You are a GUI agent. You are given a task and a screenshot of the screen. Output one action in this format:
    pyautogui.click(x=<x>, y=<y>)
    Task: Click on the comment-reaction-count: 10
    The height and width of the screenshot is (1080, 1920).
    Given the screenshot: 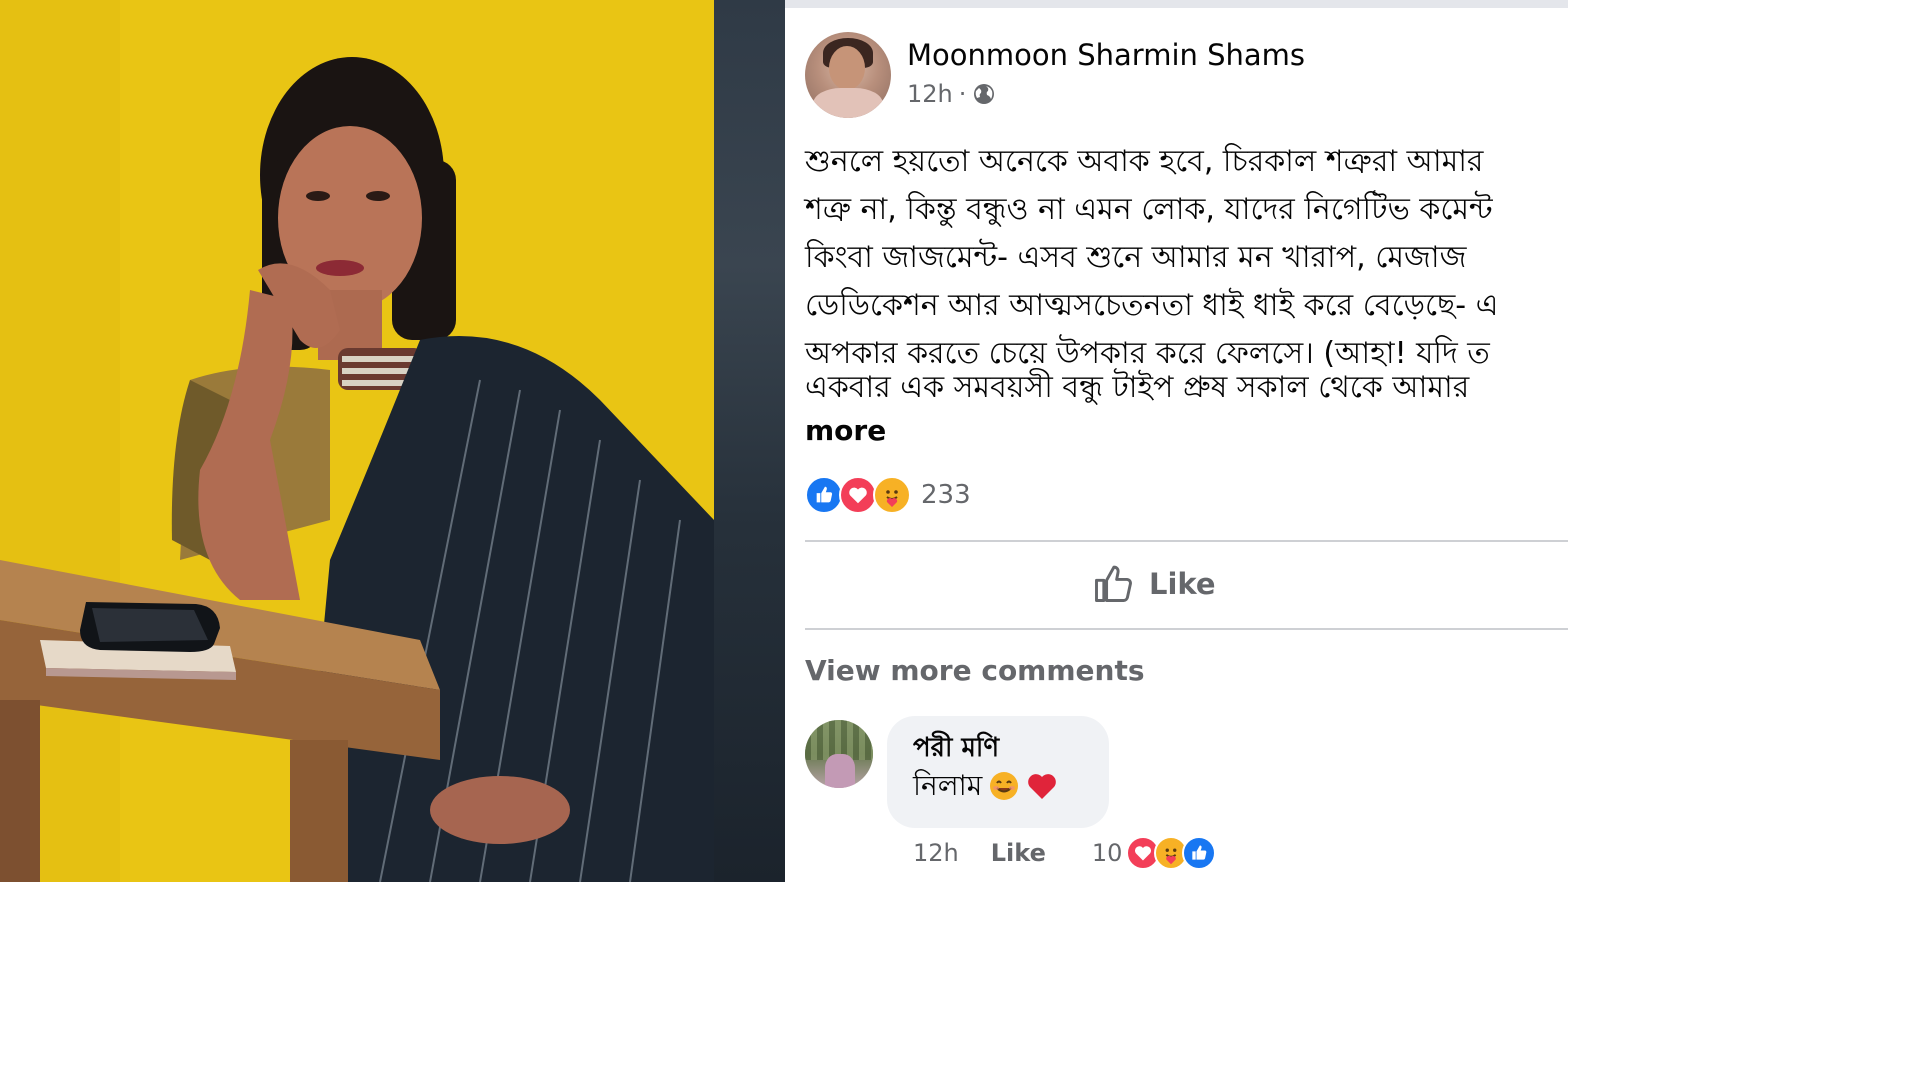 What is the action you would take?
    pyautogui.click(x=1107, y=853)
    